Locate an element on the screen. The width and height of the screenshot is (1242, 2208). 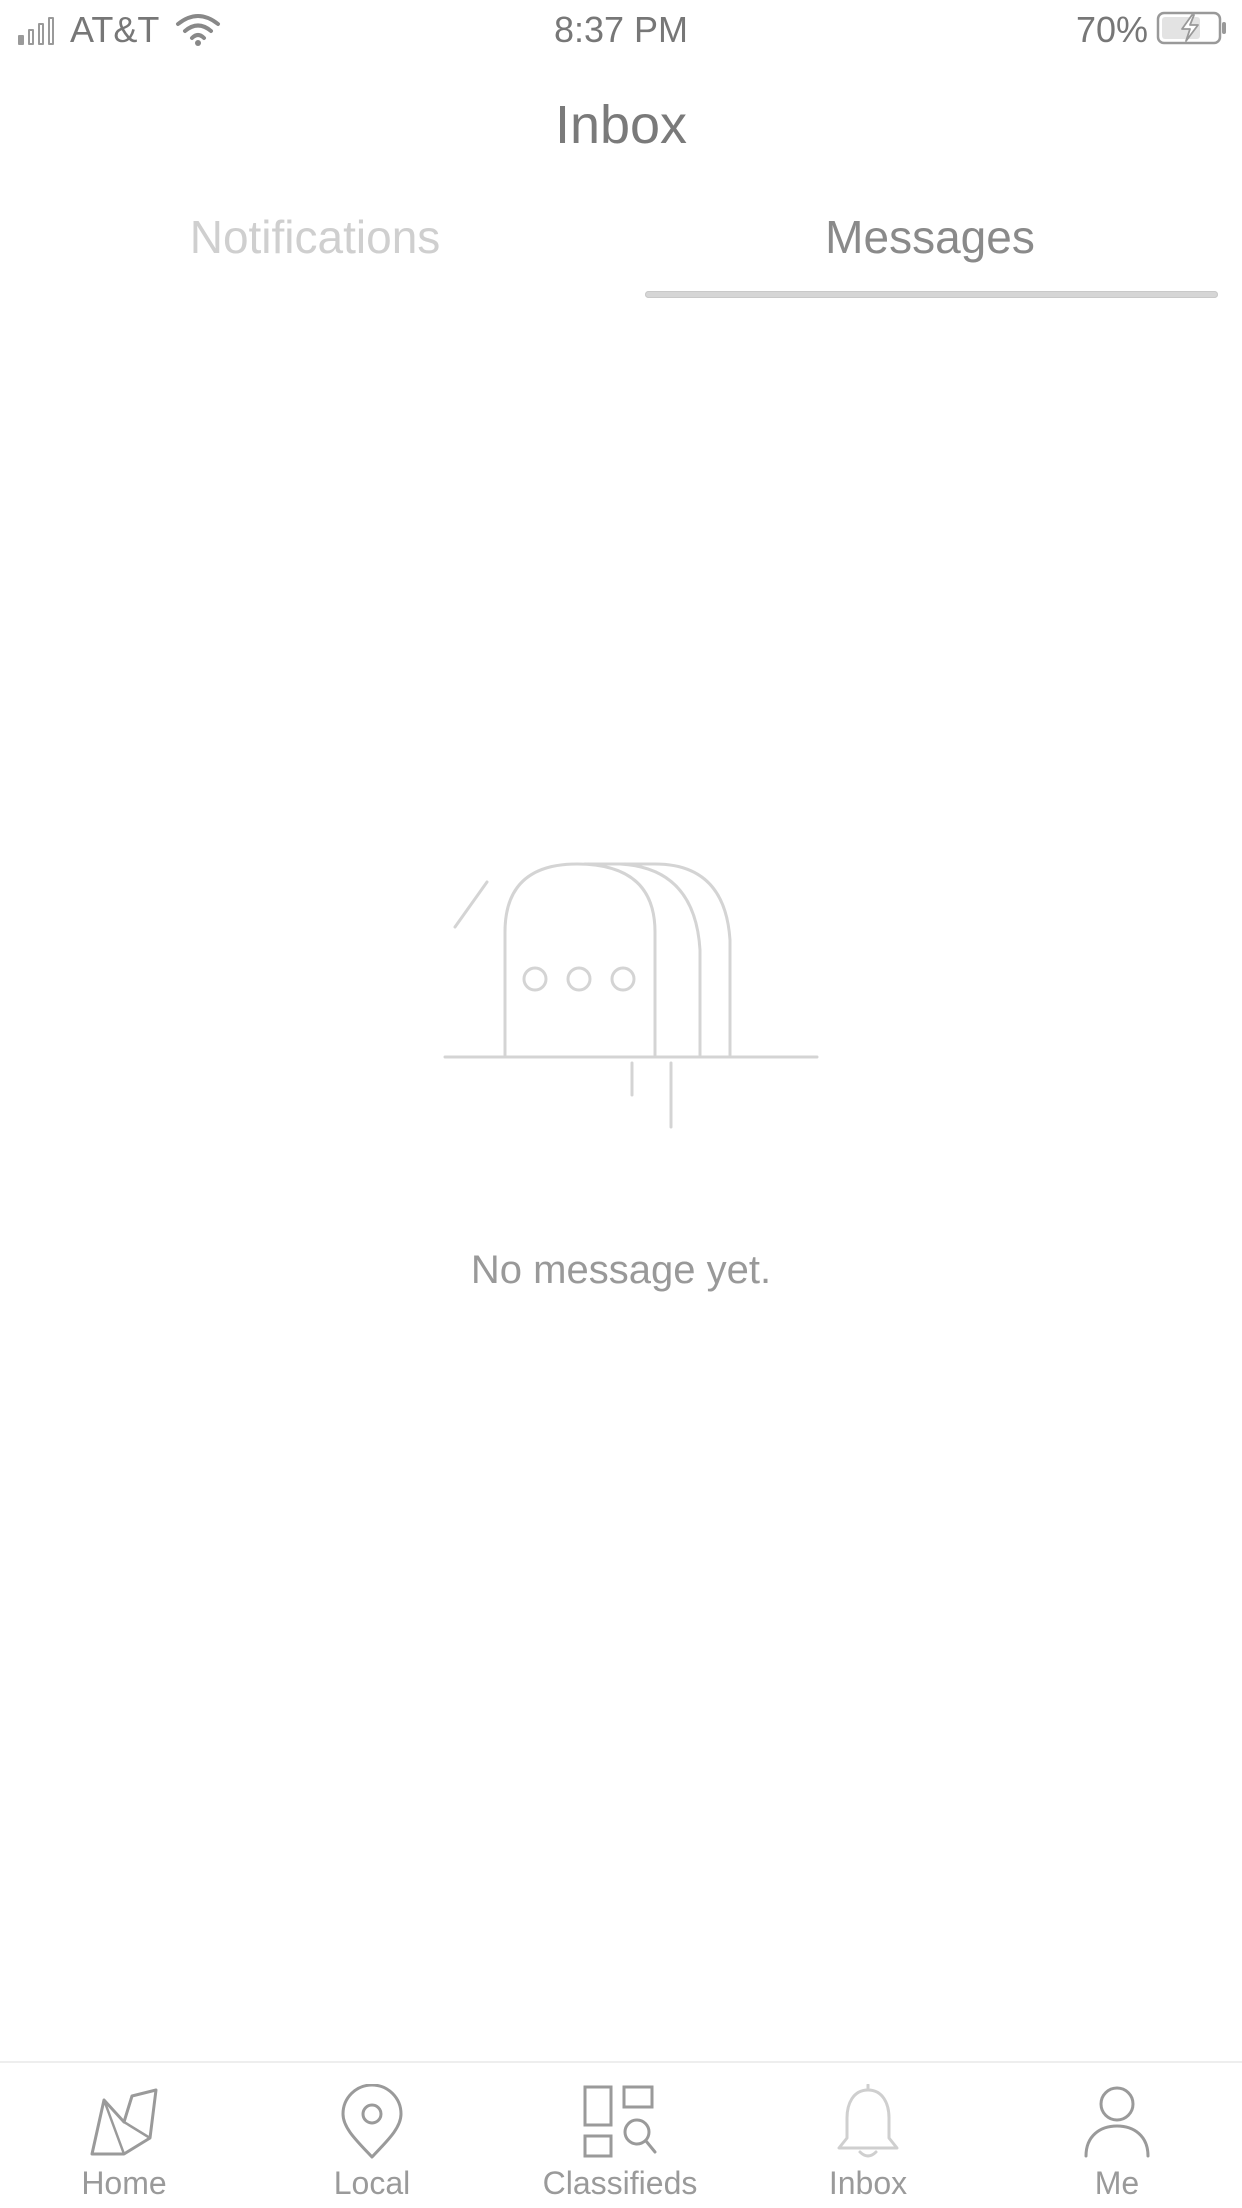
status-right: 70% is located at coordinates (1152, 30).